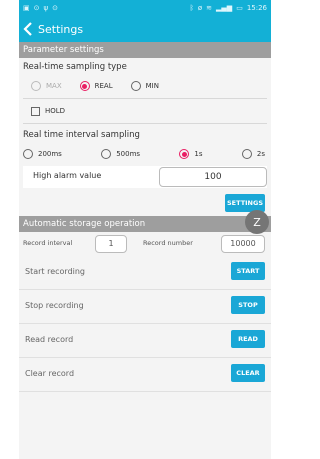 The image size is (320, 459). What do you see at coordinates (145, 154) in the screenshot?
I see `interval-group: 200ms 500ms 1s 2s` at bounding box center [145, 154].